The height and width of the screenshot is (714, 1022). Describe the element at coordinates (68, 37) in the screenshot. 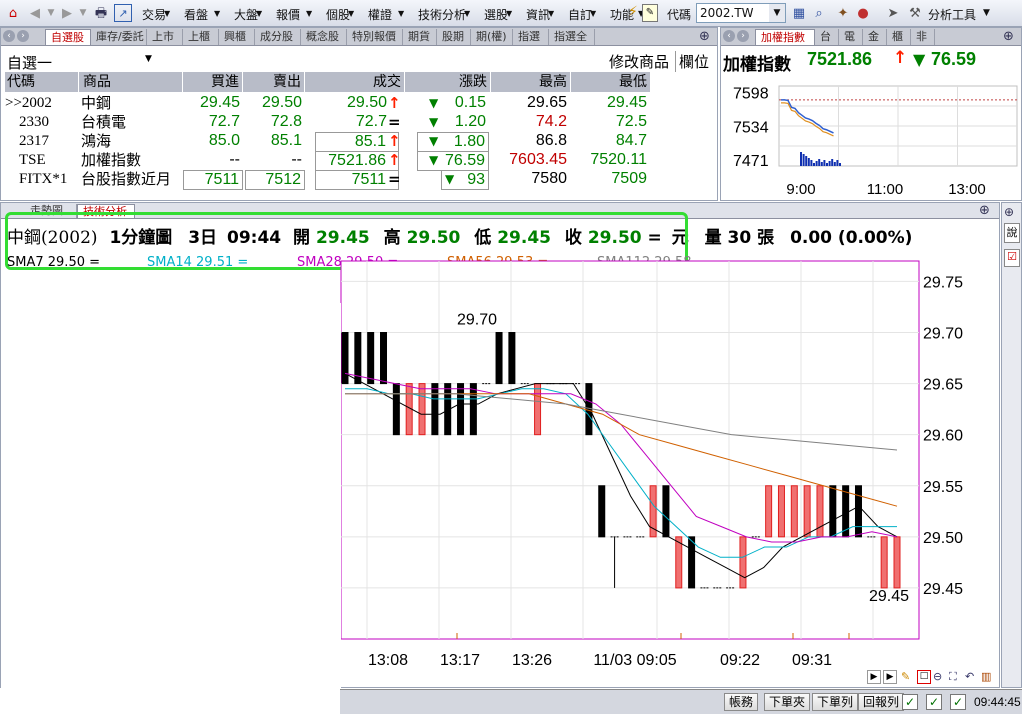

I see `quote-tab-0: 自選股` at that location.